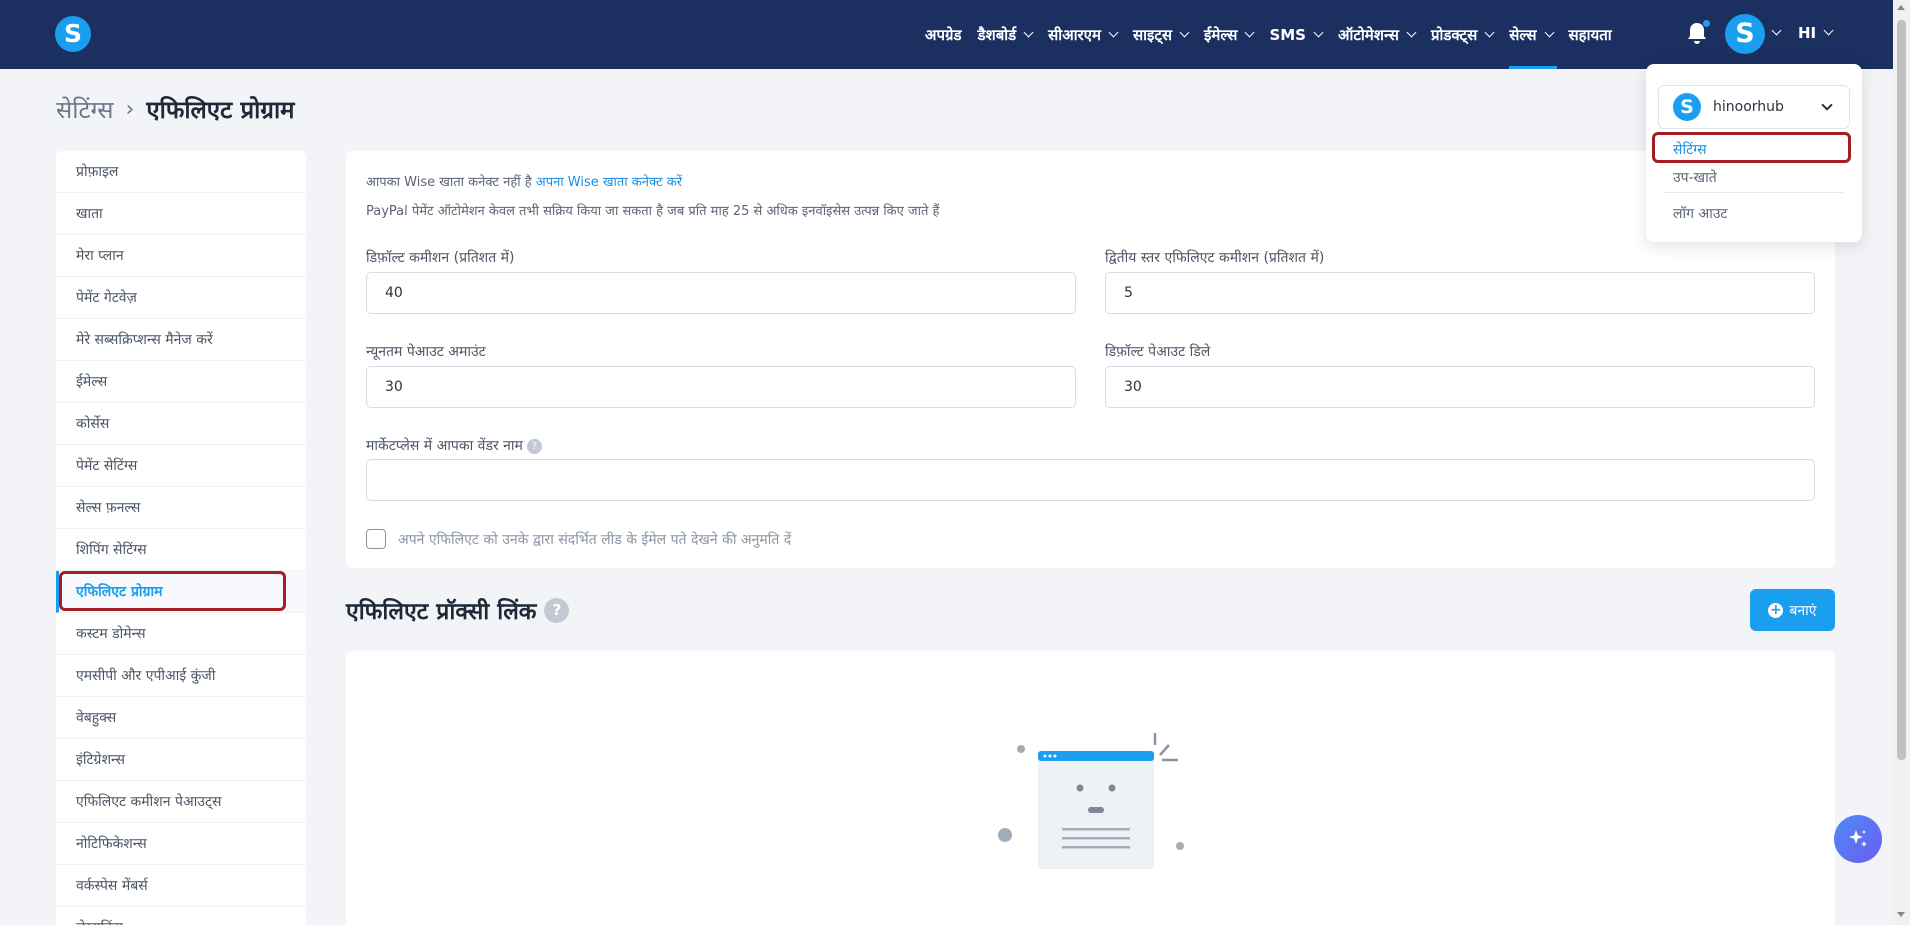 This screenshot has width=1910, height=925. What do you see at coordinates (1901, 390) in the screenshot?
I see `scrollbar-thumb` at bounding box center [1901, 390].